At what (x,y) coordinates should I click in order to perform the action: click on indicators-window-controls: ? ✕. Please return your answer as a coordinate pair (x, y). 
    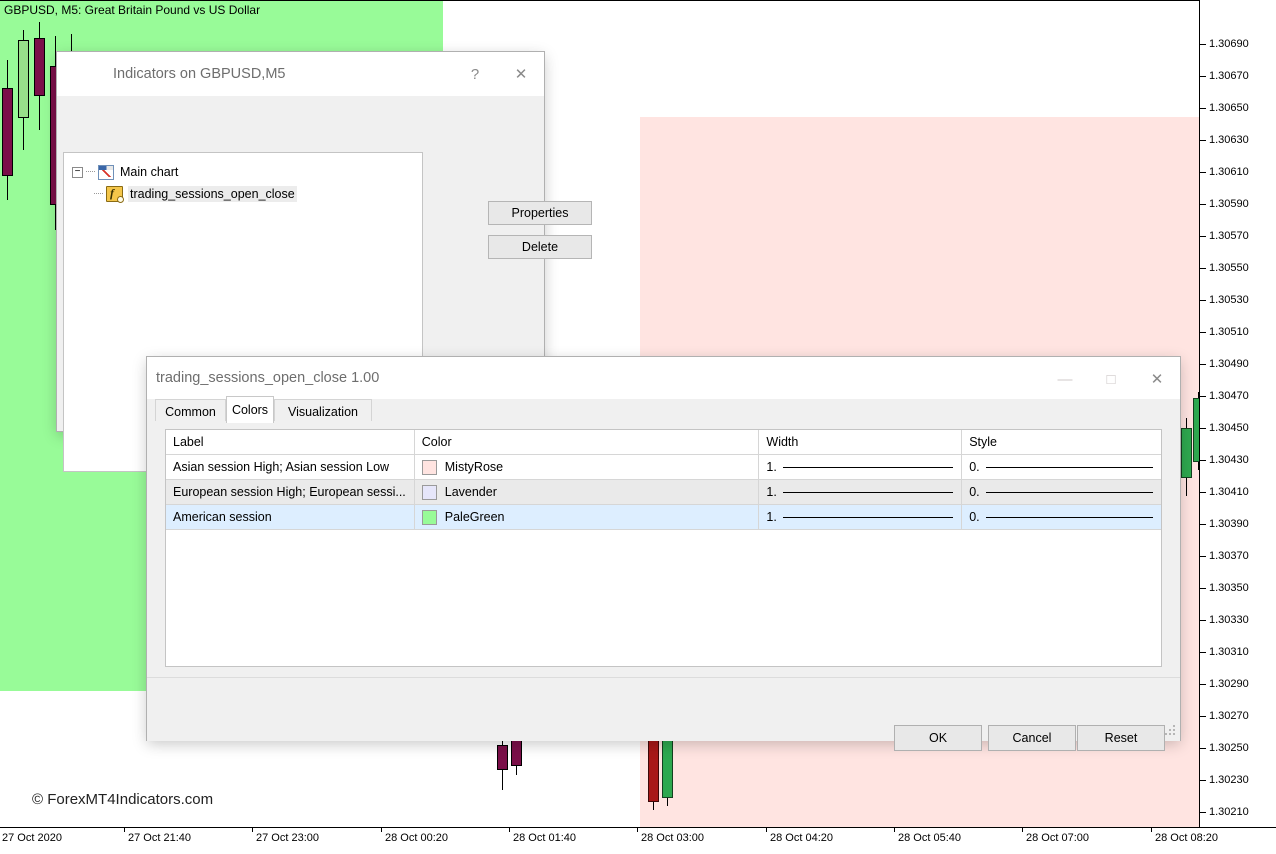
    Looking at the image, I should click on (498, 74).